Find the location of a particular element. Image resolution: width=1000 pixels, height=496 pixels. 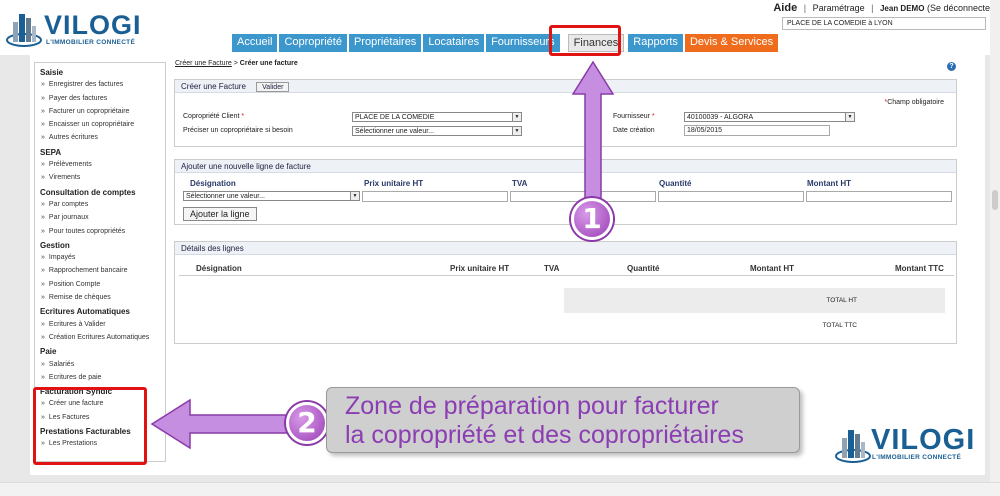

sidebar-item-remise-cheques: » Remise de chèques is located at coordinates (100, 298).